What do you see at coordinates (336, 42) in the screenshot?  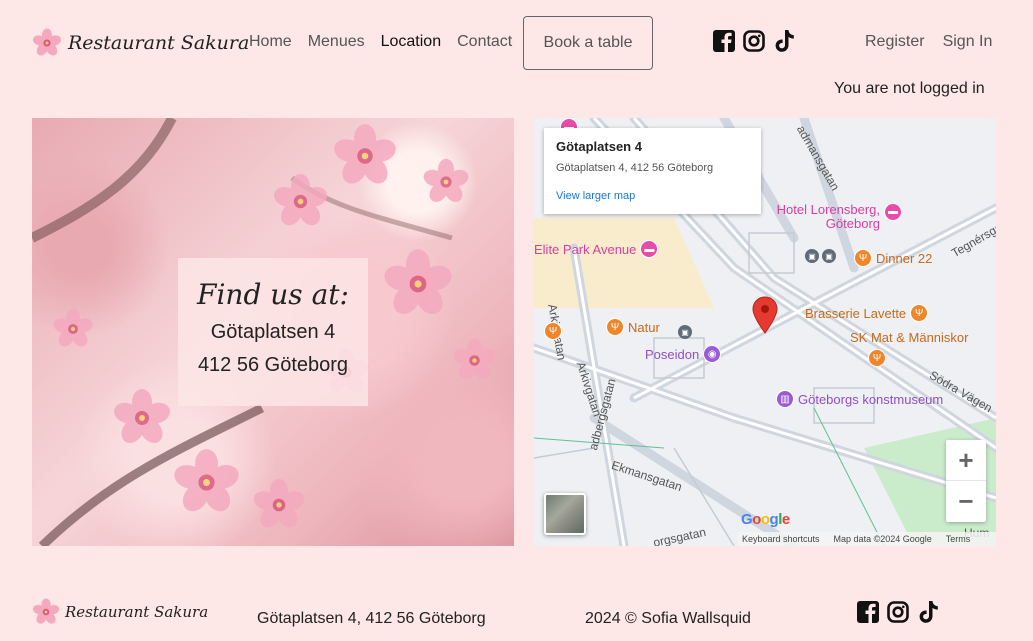 I see `nav-link-menues: Menues` at bounding box center [336, 42].